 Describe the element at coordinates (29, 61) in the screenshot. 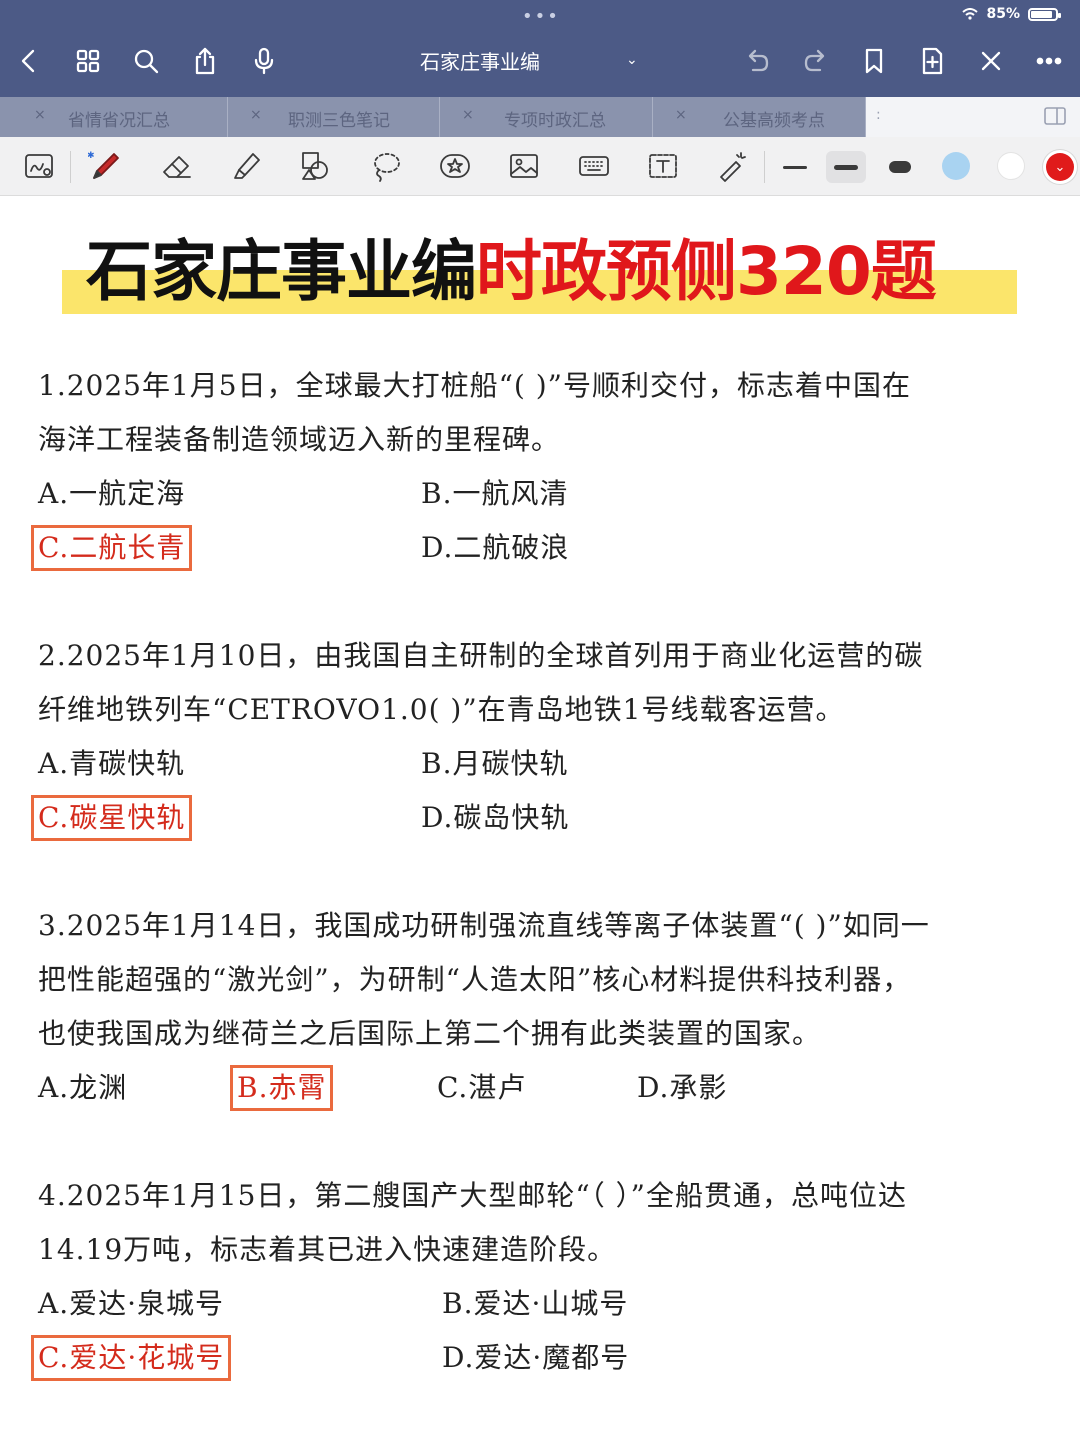

I see `back-icon` at that location.